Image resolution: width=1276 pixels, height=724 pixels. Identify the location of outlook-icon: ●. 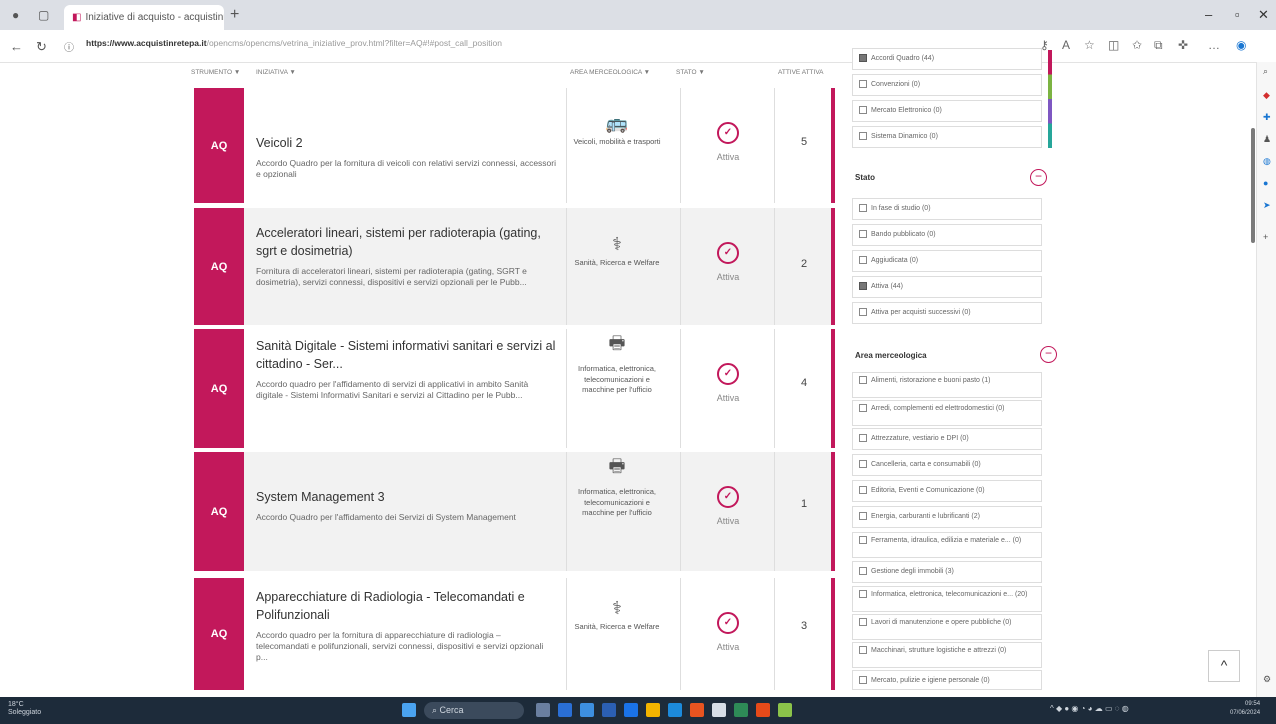
(1265, 183).